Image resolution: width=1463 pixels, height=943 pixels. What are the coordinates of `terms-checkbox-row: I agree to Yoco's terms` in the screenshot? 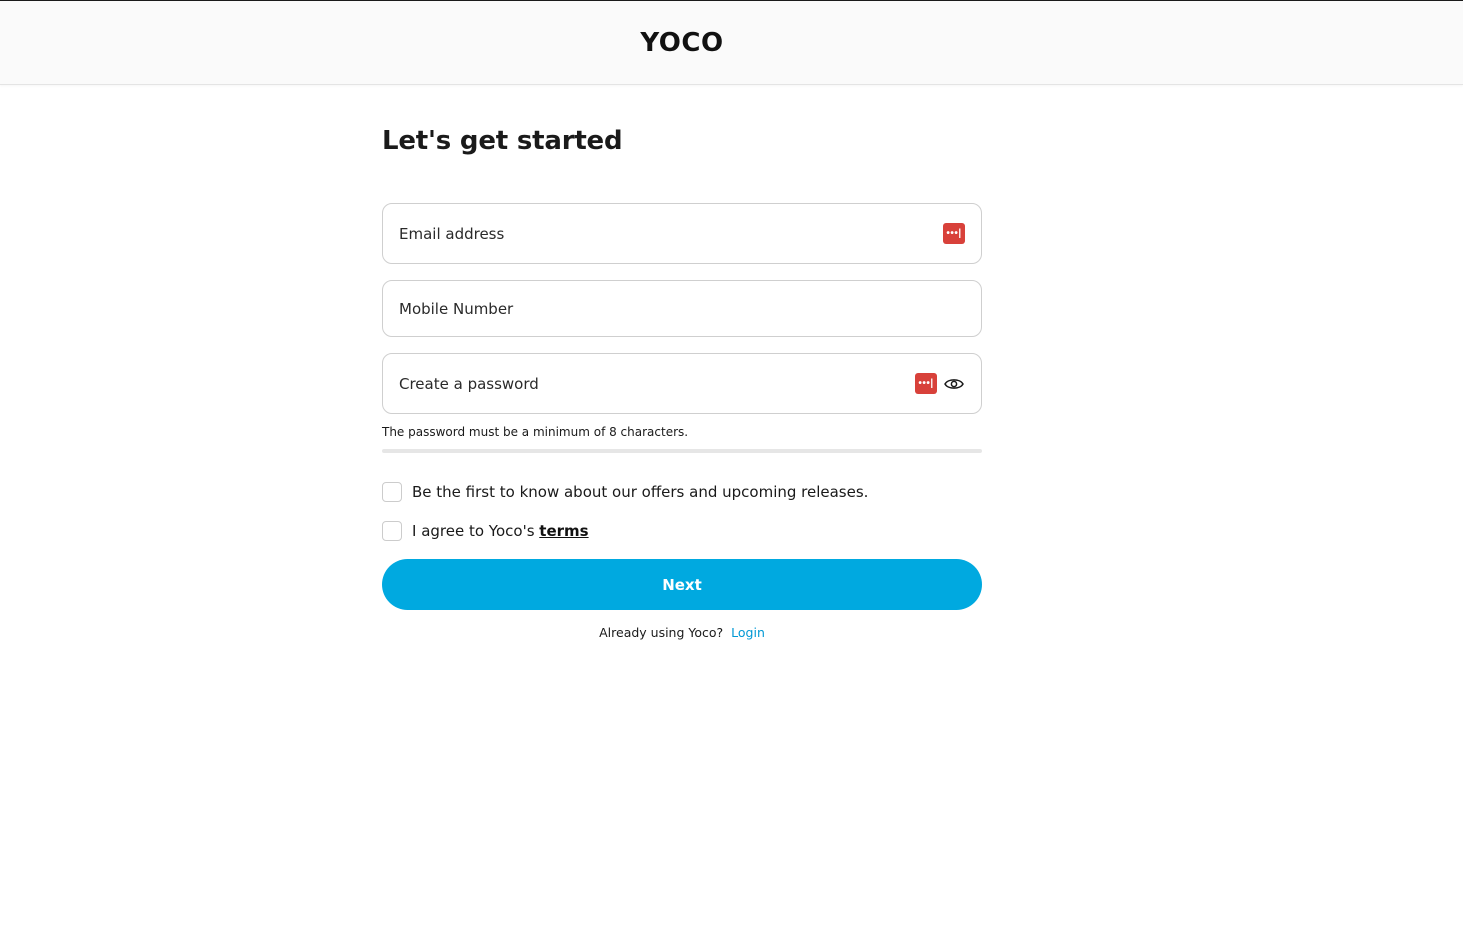 It's located at (485, 531).